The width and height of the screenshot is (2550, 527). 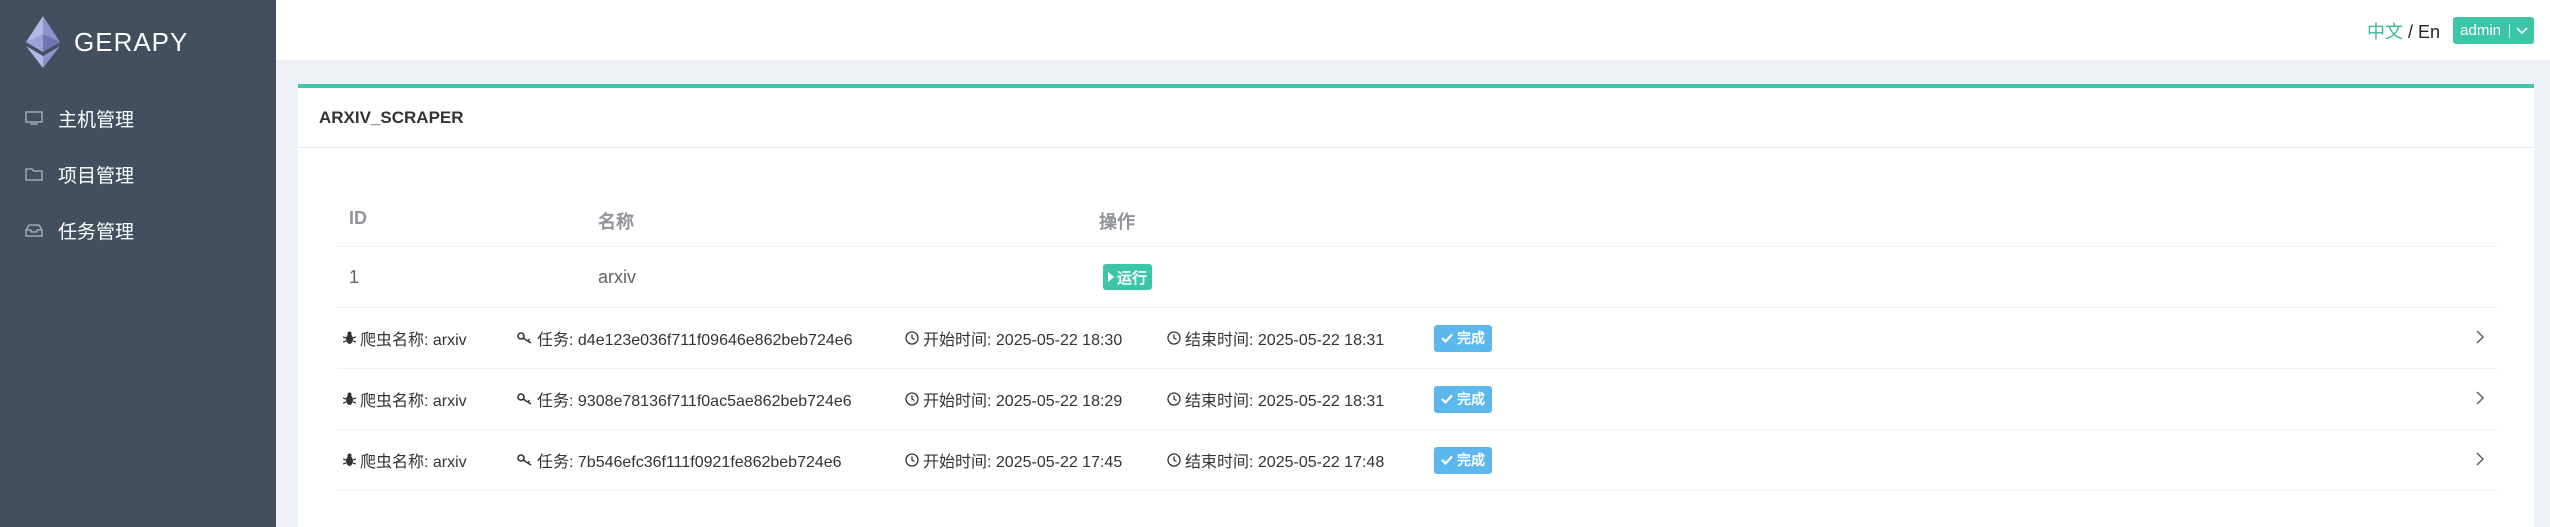 I want to click on card-title: ARXIV_SCRAPER, so click(x=1416, y=118).